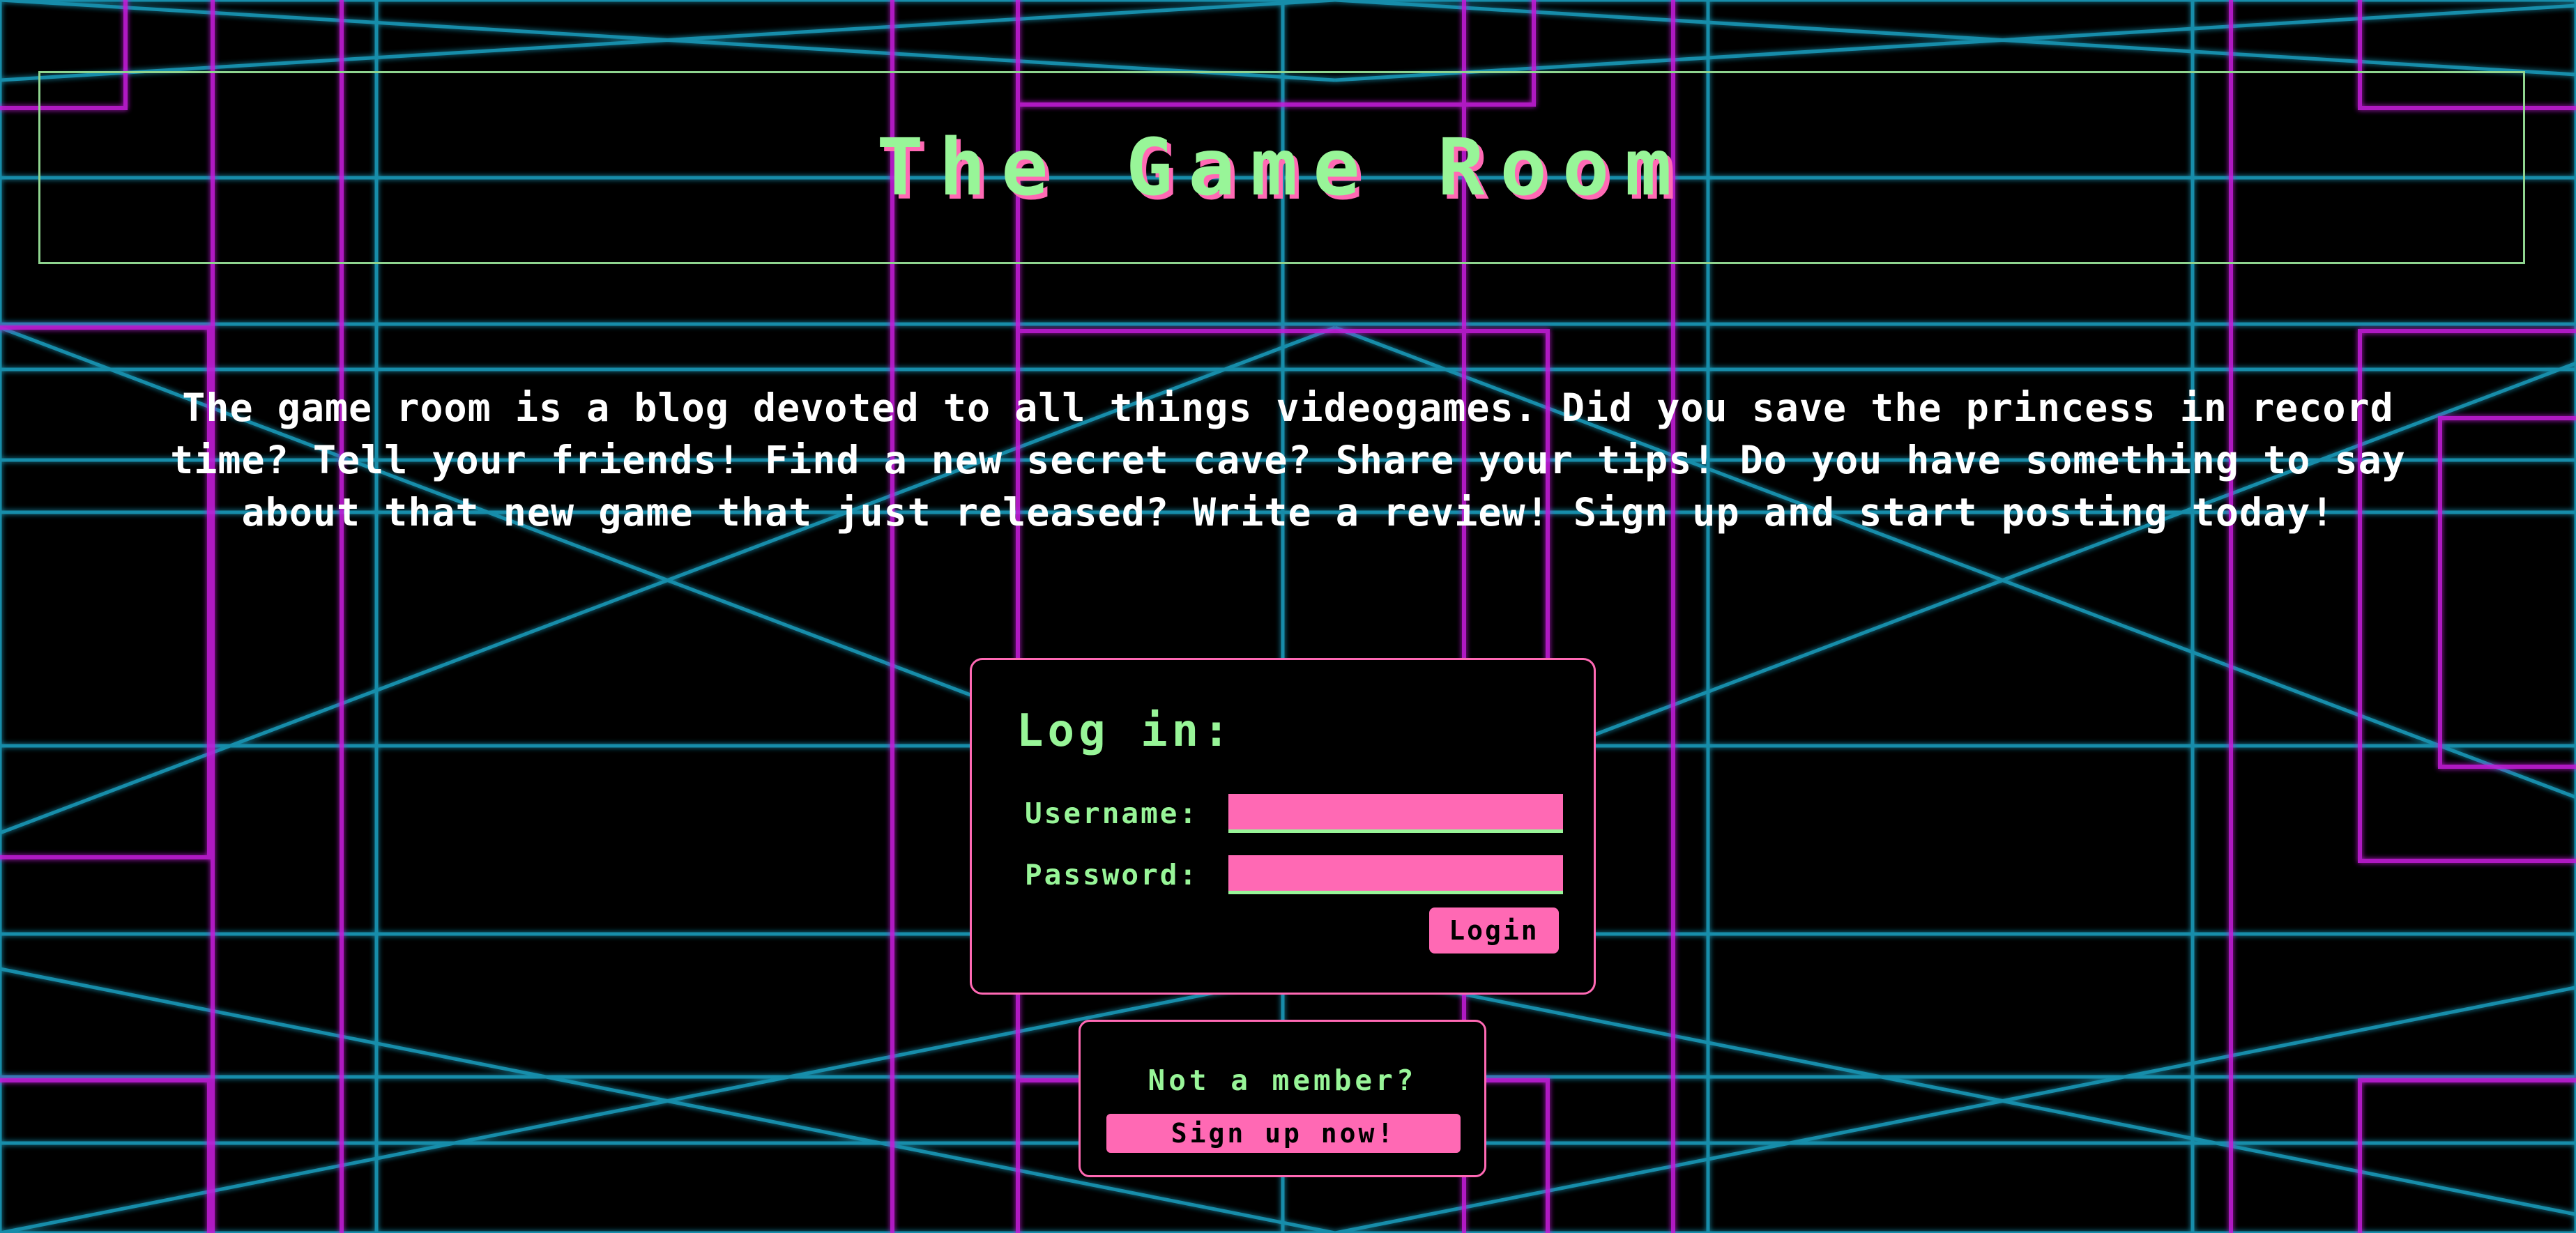 This screenshot has width=2576, height=1233. I want to click on signup-panel: Not a member? Sign up now!, so click(1282, 1098).